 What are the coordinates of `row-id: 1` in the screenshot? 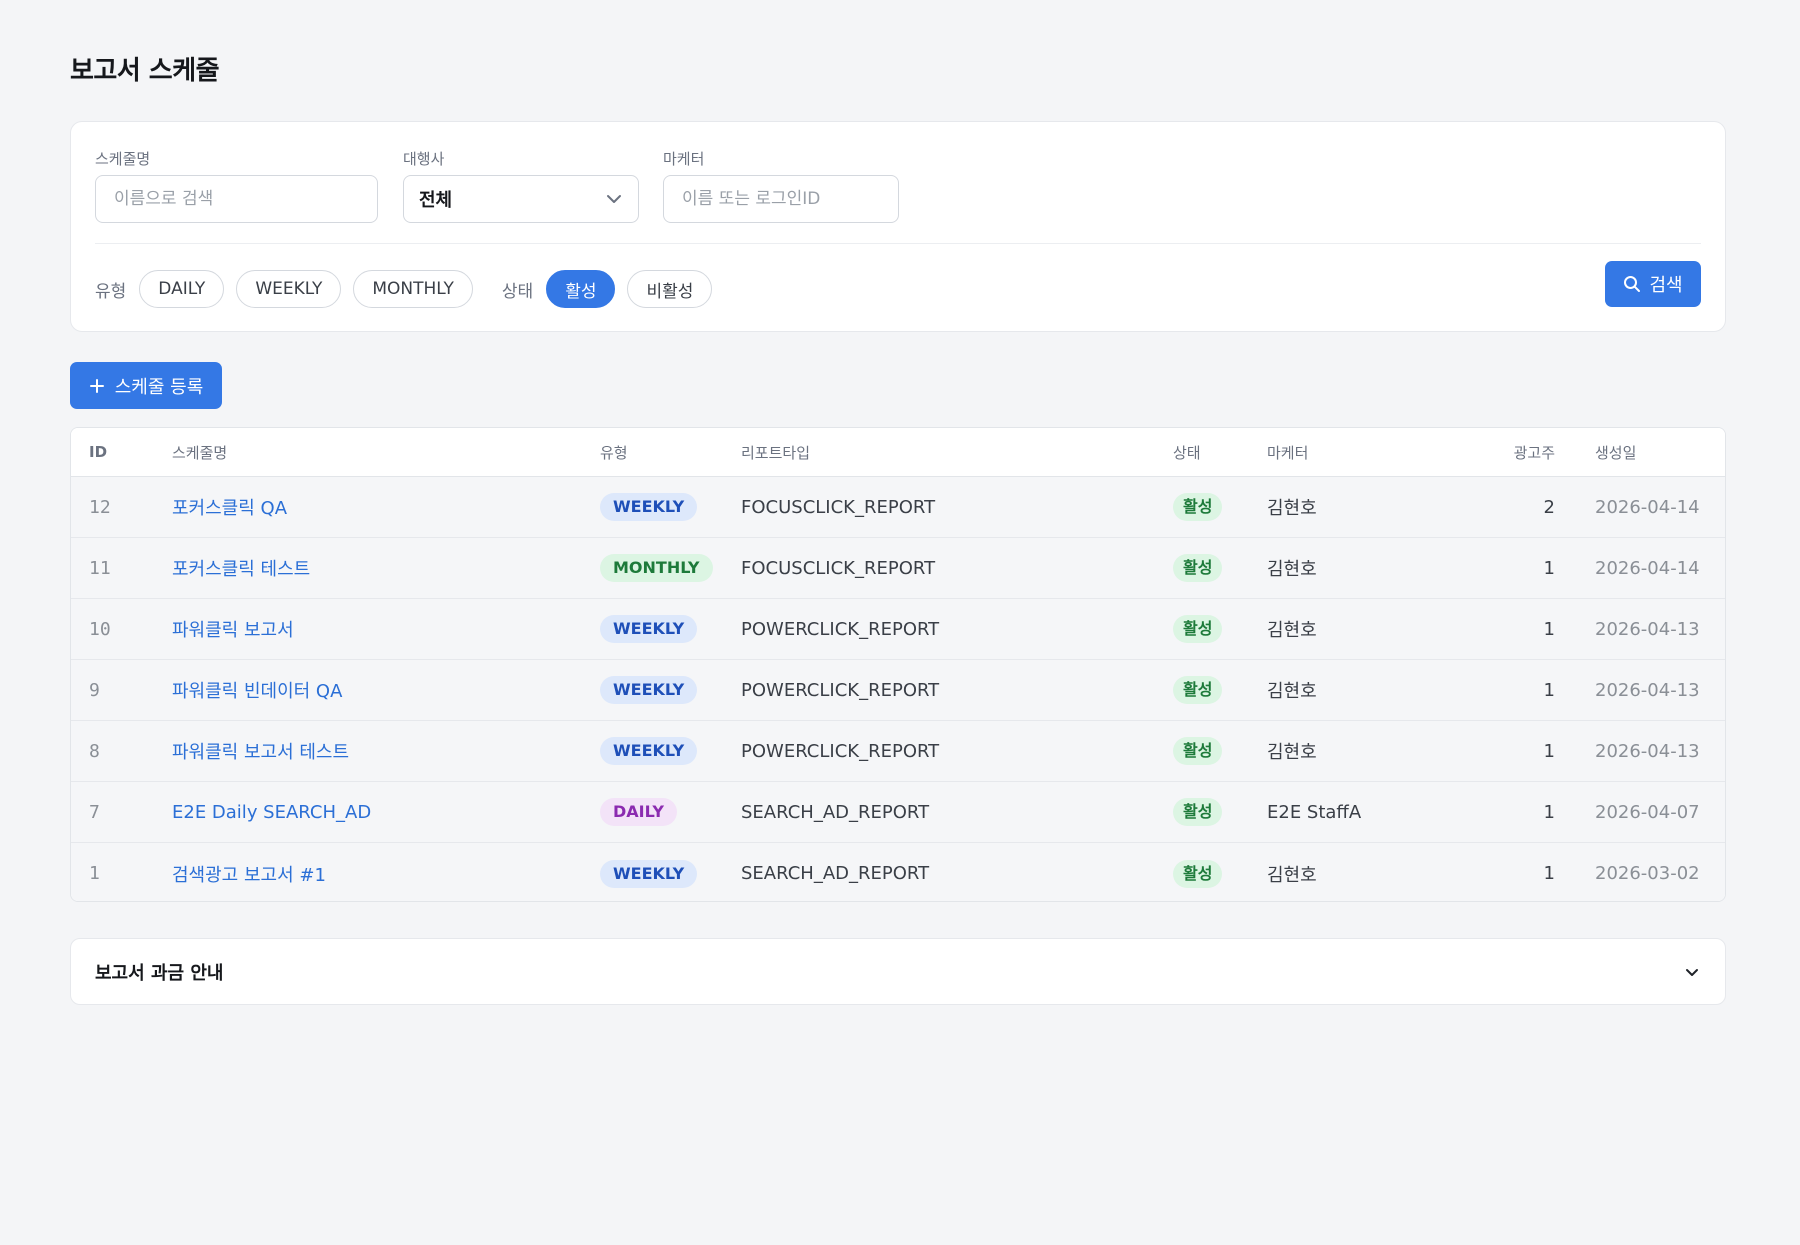 It's located at (94, 873).